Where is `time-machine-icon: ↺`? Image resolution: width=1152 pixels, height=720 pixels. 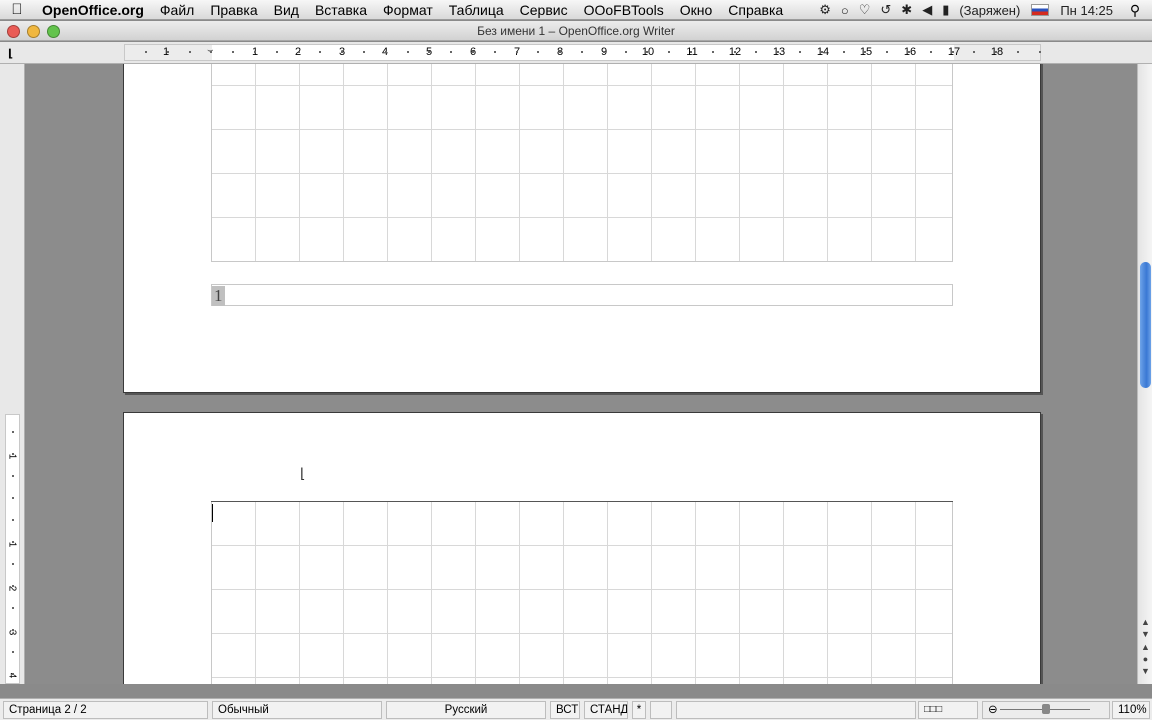
time-machine-icon: ↺ is located at coordinates (885, 10).